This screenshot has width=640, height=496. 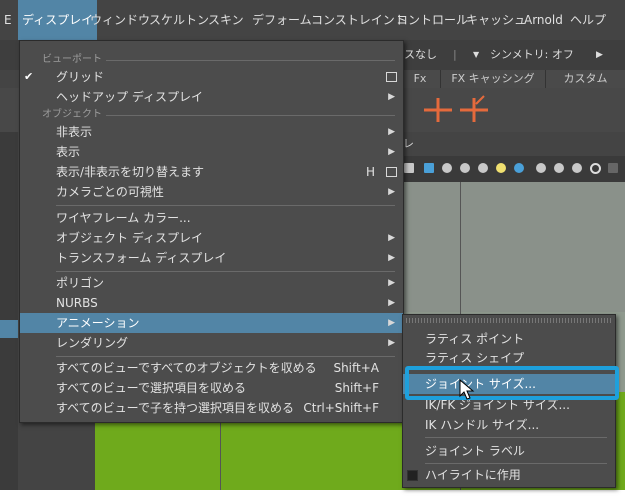 What do you see at coordinates (409, 168) in the screenshot?
I see `shading-icon` at bounding box center [409, 168].